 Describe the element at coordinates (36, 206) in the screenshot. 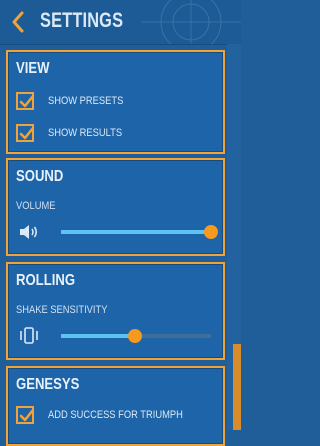

I see `volume-label: VOLUME` at that location.